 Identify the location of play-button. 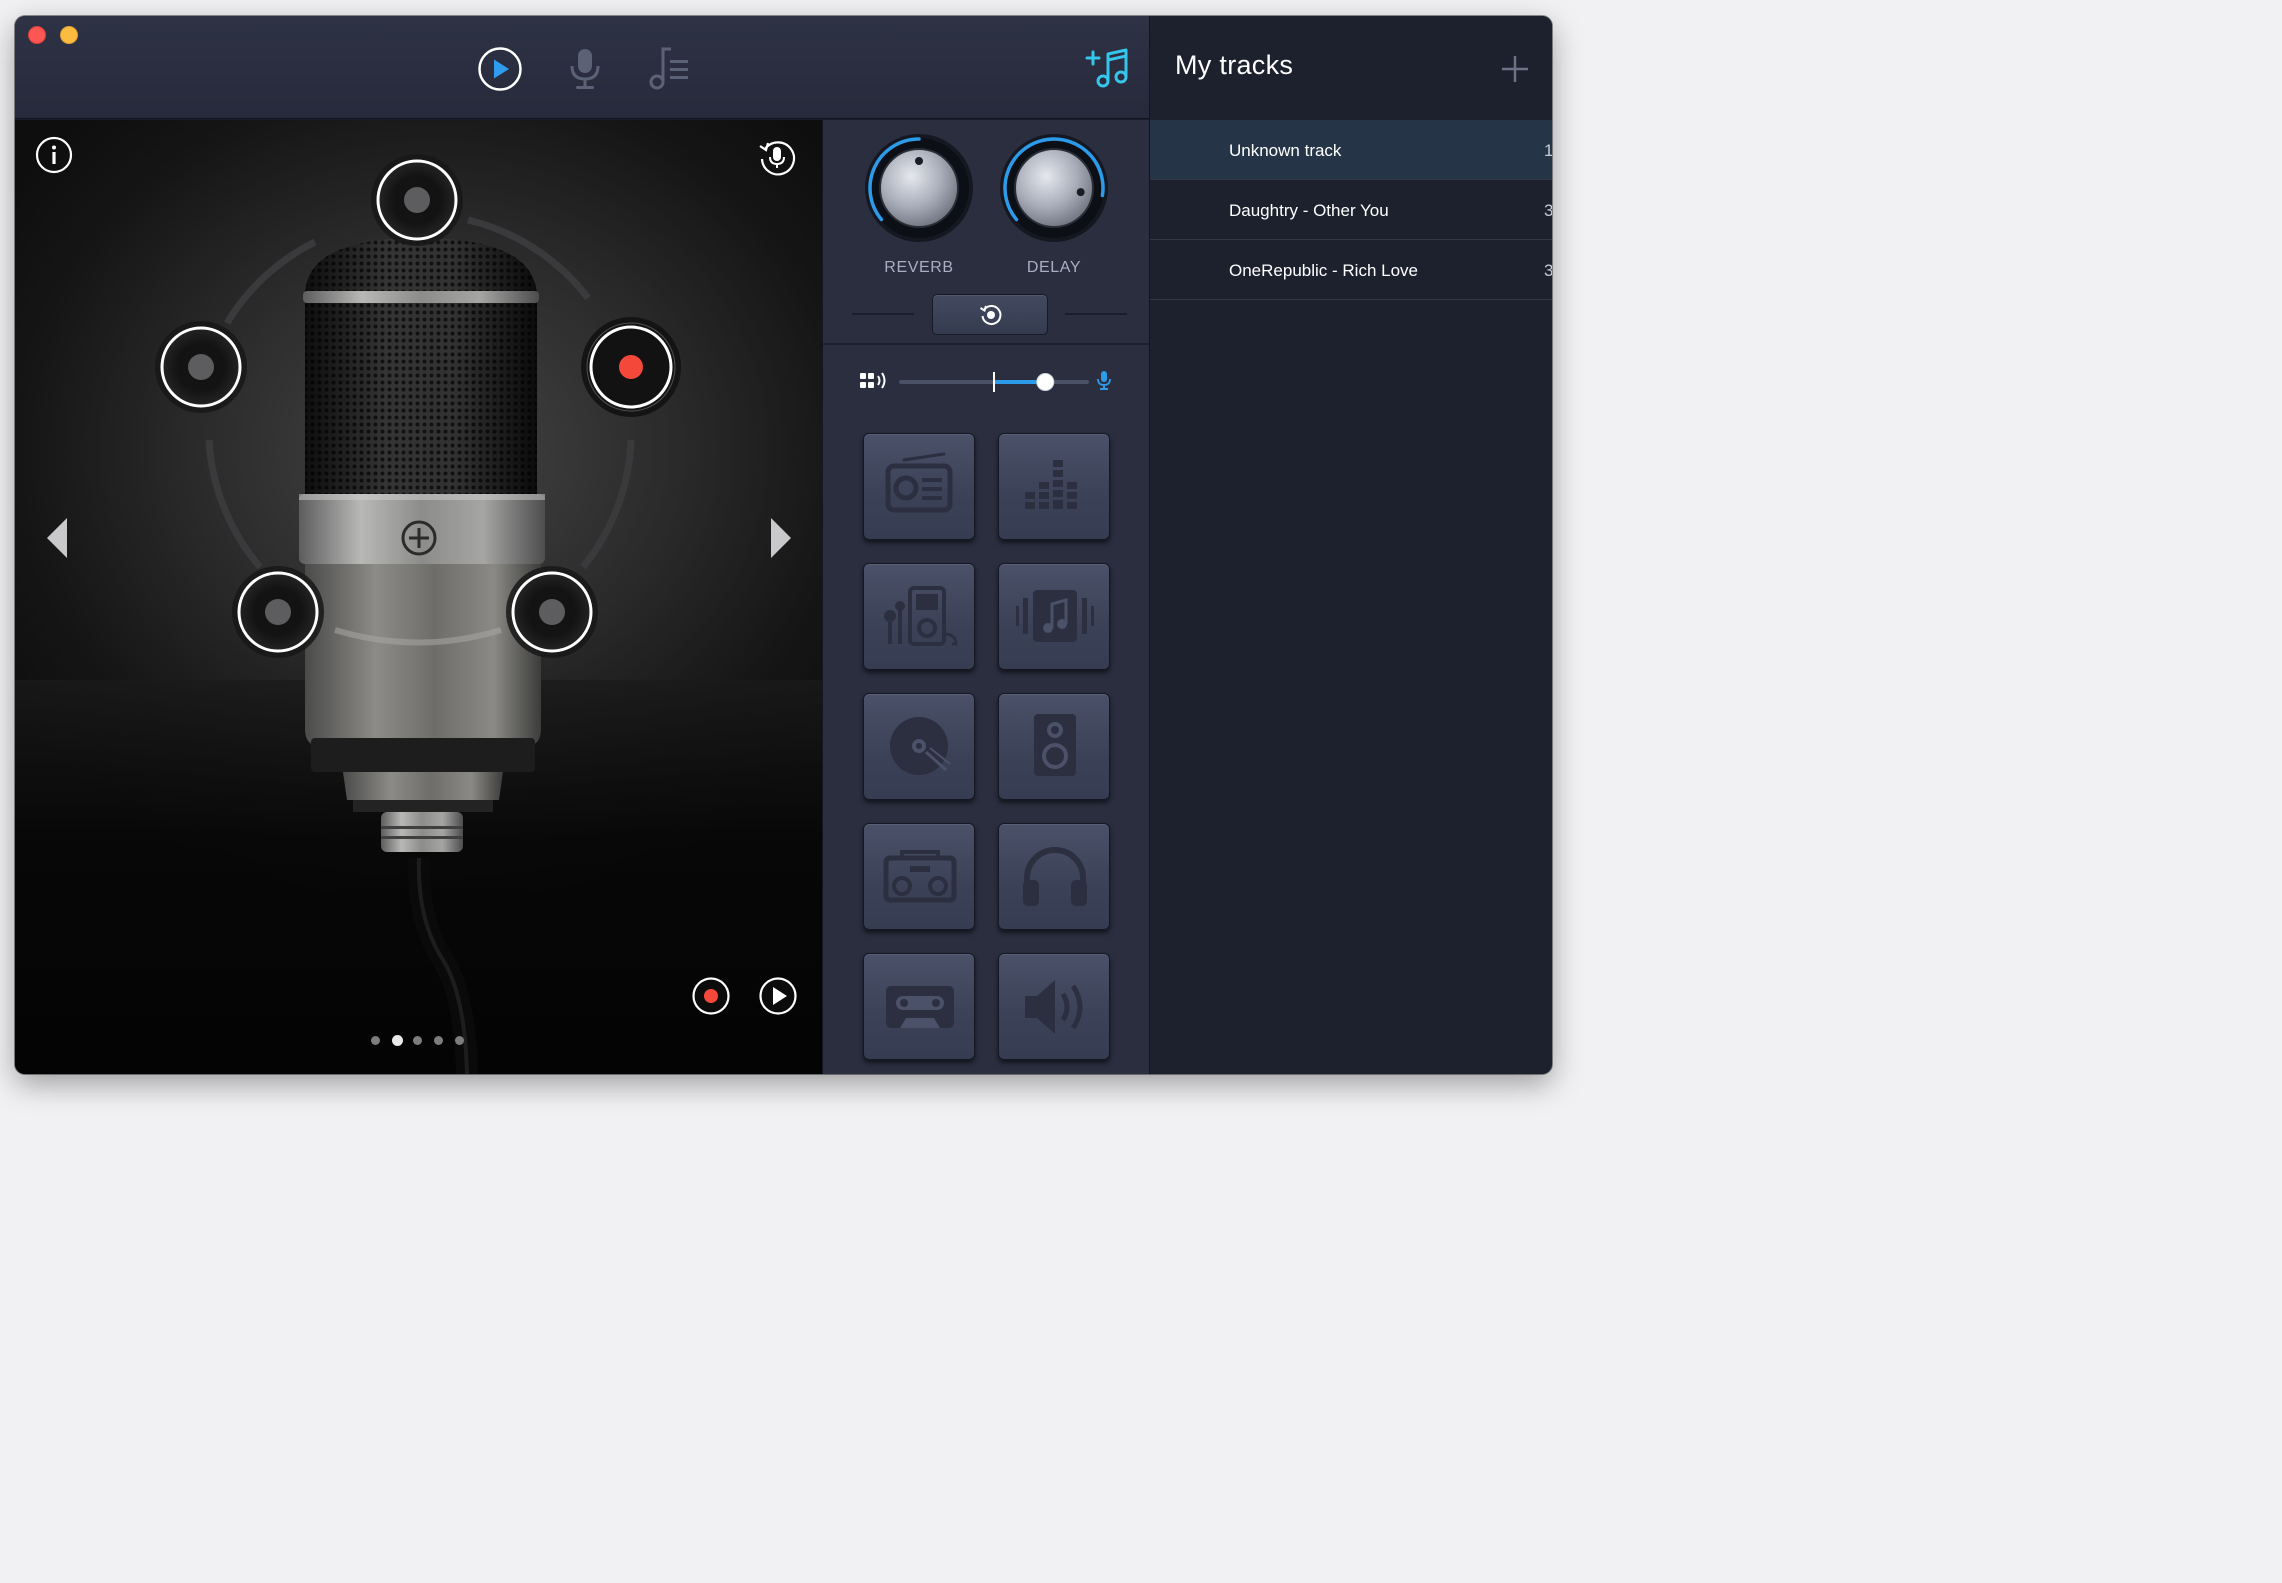
(778, 996).